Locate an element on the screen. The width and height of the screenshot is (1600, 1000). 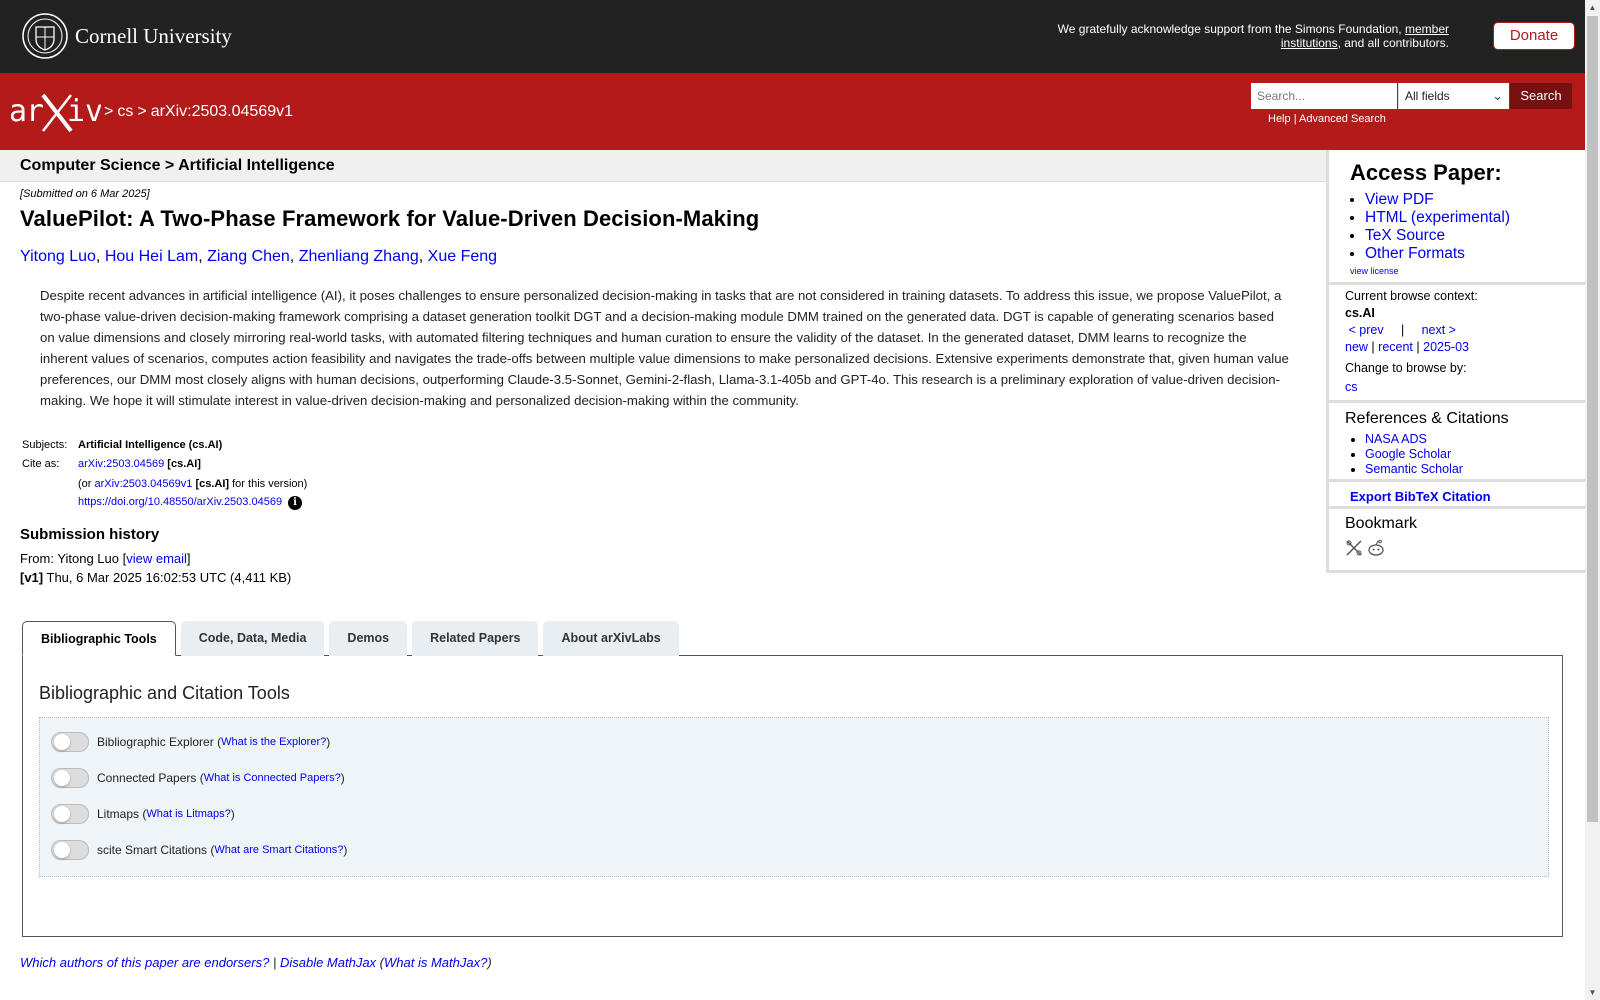
tool-label: Bibliographic Explorer is located at coordinates (155, 742).